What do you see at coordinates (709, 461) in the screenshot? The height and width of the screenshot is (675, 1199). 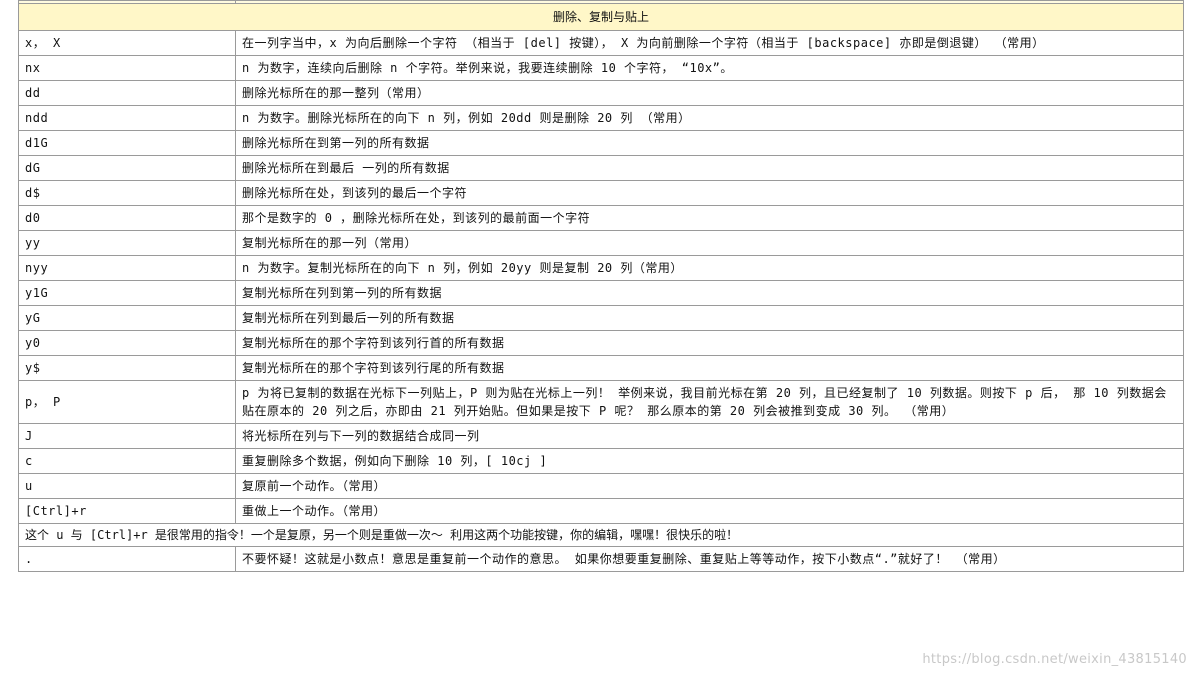 I see `command-description: 重复删除多个数据，例如向下删除 10 列，[ 10cj ]` at bounding box center [709, 461].